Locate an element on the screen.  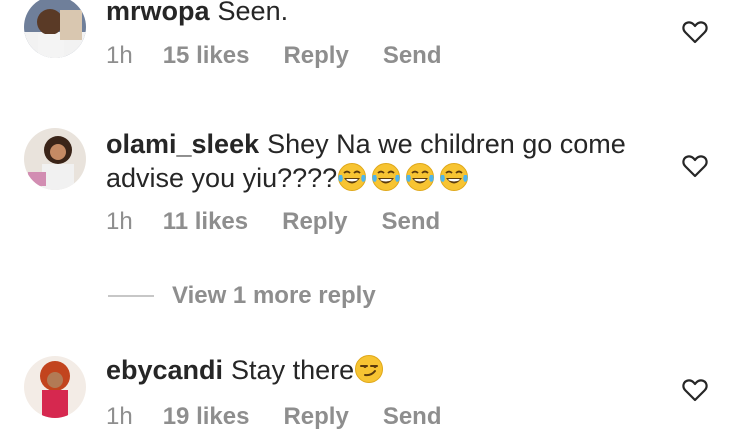
comment-body: Stay there is located at coordinates (293, 370).